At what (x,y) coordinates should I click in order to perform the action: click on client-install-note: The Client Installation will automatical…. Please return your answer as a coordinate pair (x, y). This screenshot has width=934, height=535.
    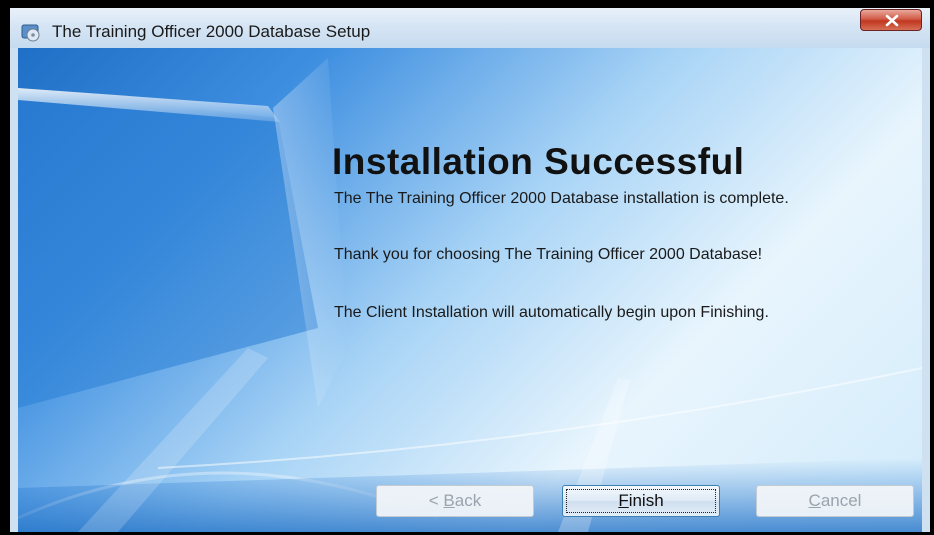
    Looking at the image, I should click on (551, 312).